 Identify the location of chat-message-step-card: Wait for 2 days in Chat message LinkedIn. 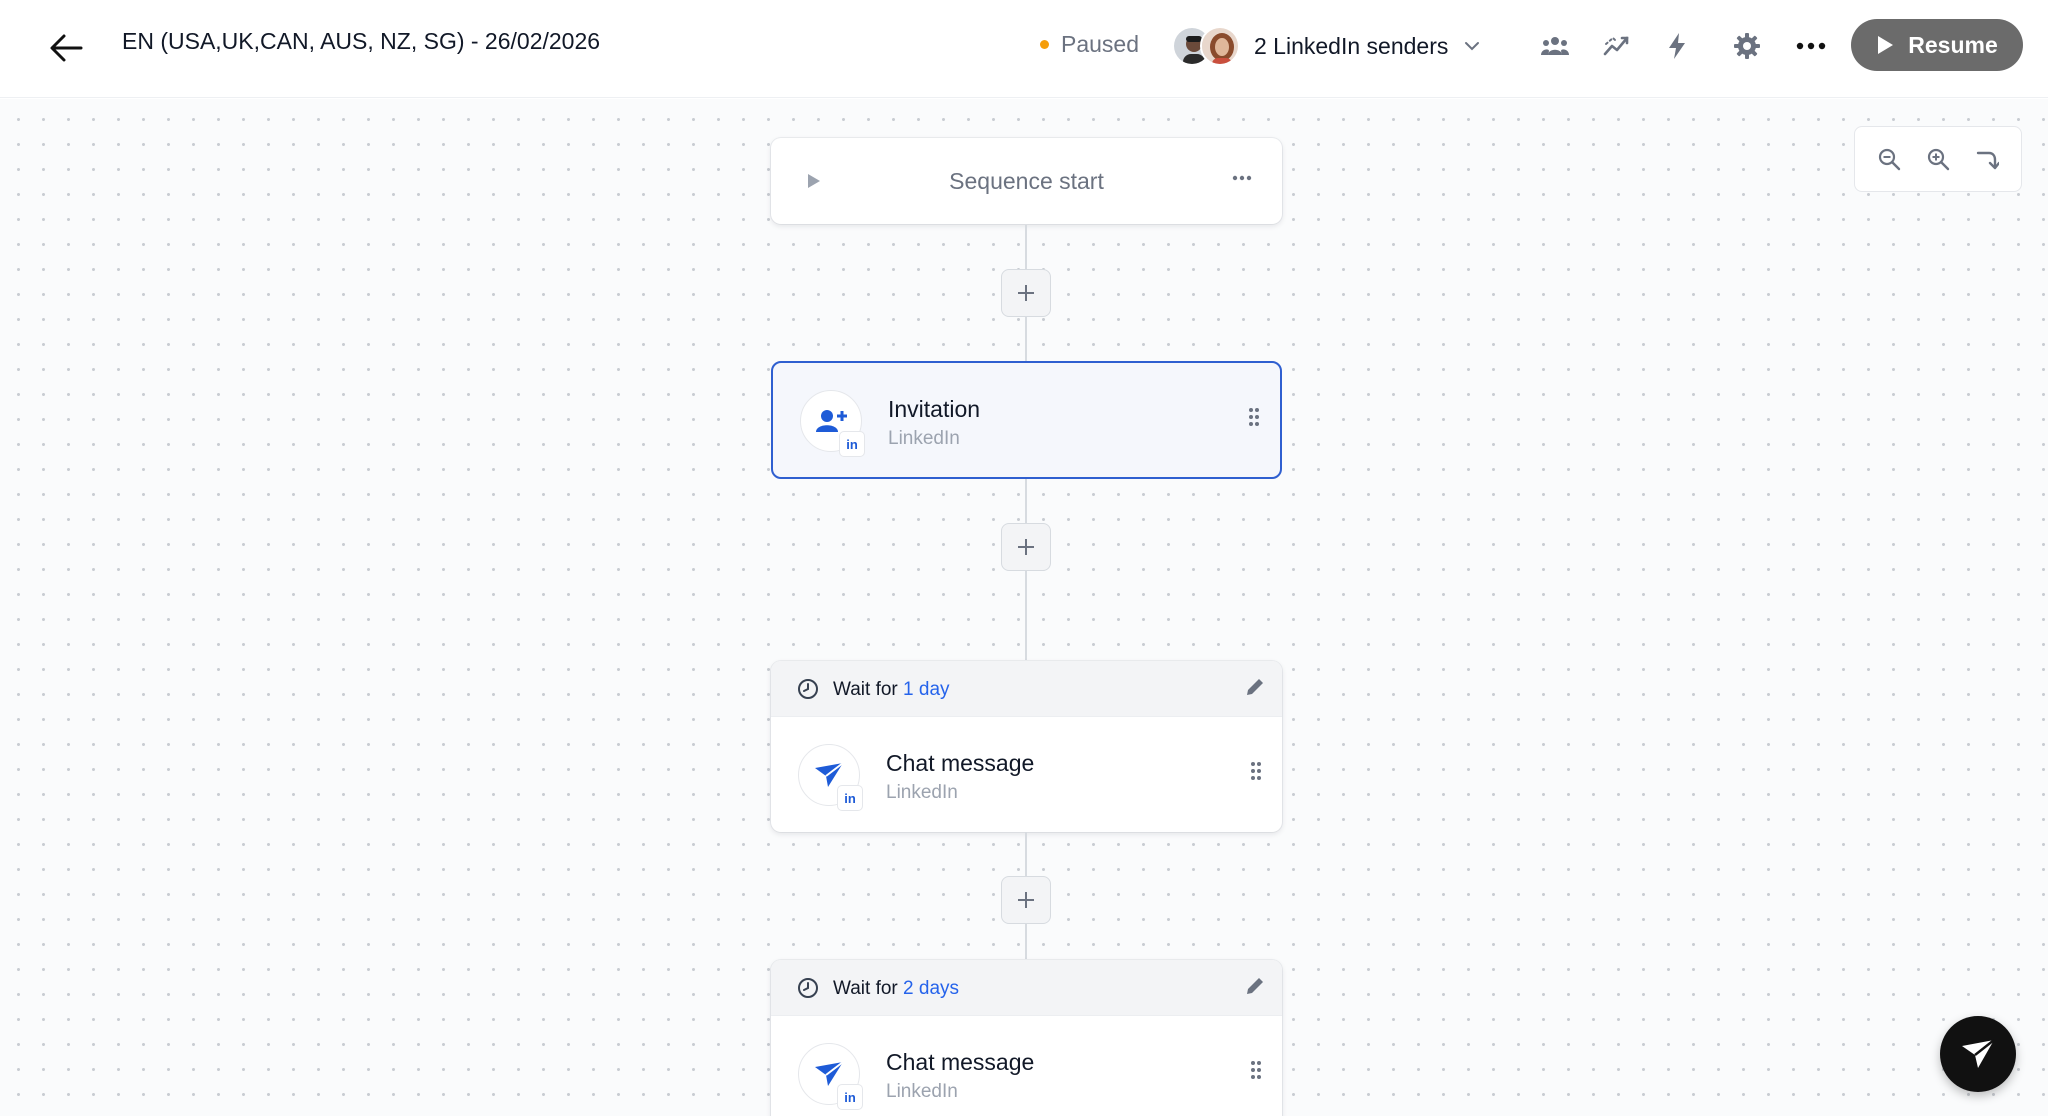
(1026, 1038).